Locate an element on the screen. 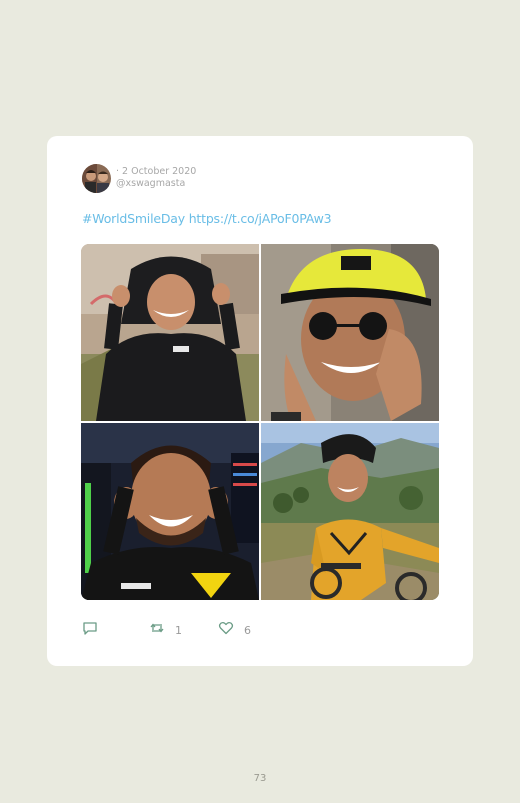 This screenshot has height=803, width=520. tweet-date: · 2 October 2020 is located at coordinates (156, 171).